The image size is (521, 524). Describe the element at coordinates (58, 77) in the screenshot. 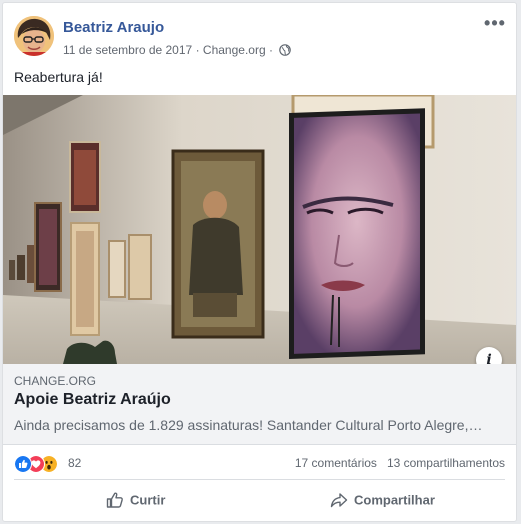

I see `post-text: Reabertura já!` at that location.